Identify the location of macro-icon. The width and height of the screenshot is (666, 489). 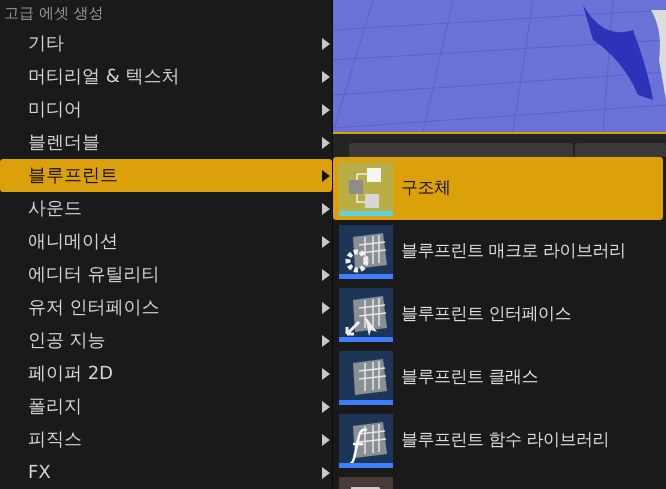
(366, 251).